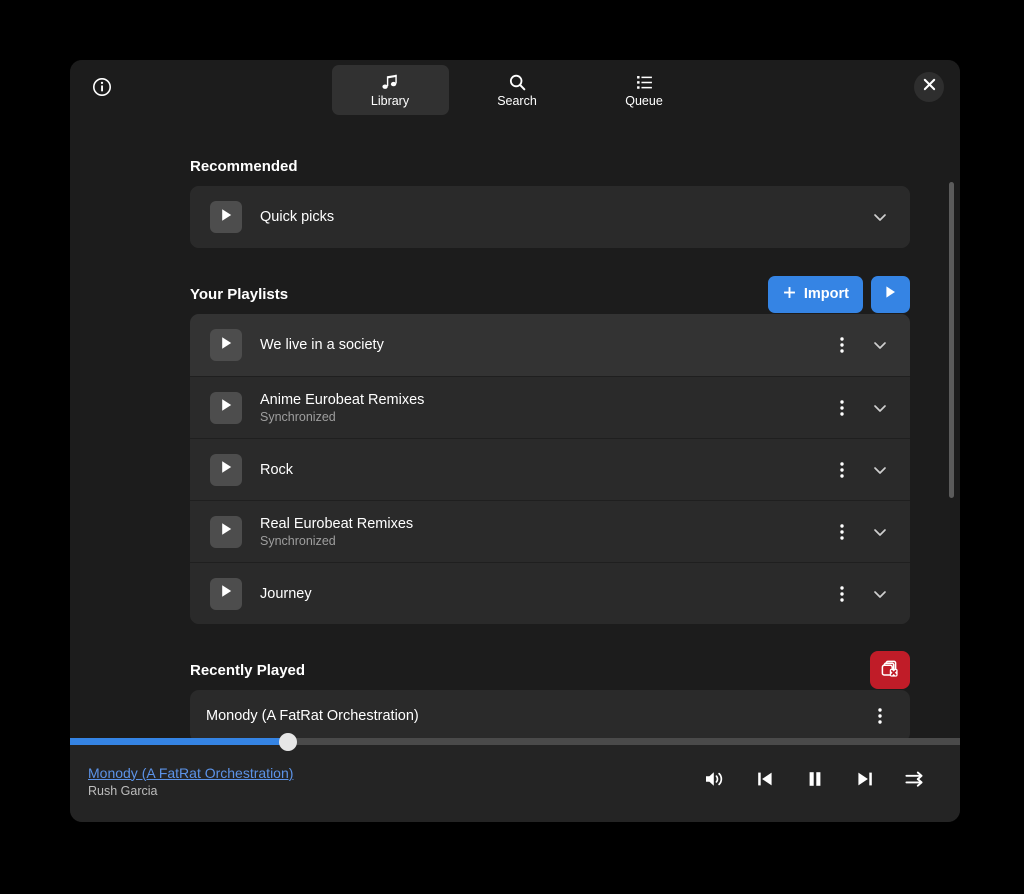  I want to click on tab-search: Search, so click(517, 90).